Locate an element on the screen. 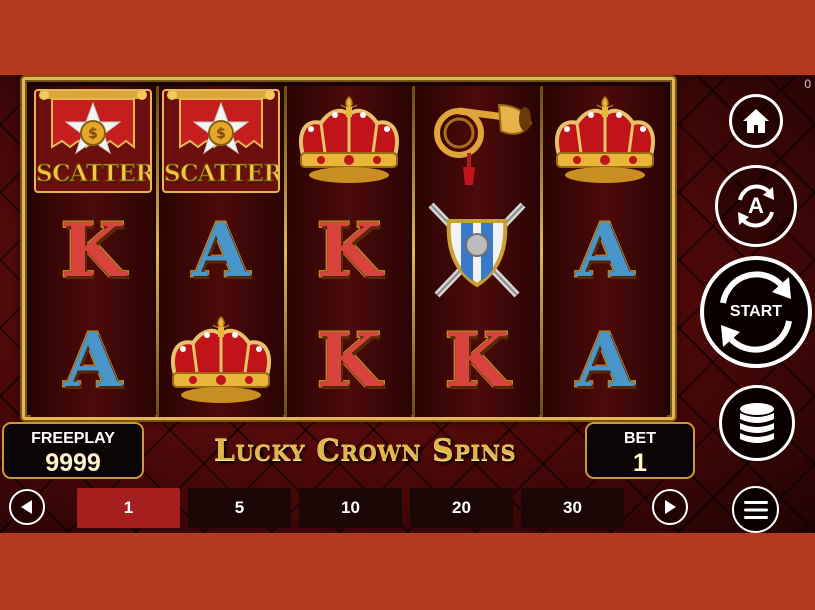 The width and height of the screenshot is (815, 610). shield-swords-icon is located at coordinates (477, 250).